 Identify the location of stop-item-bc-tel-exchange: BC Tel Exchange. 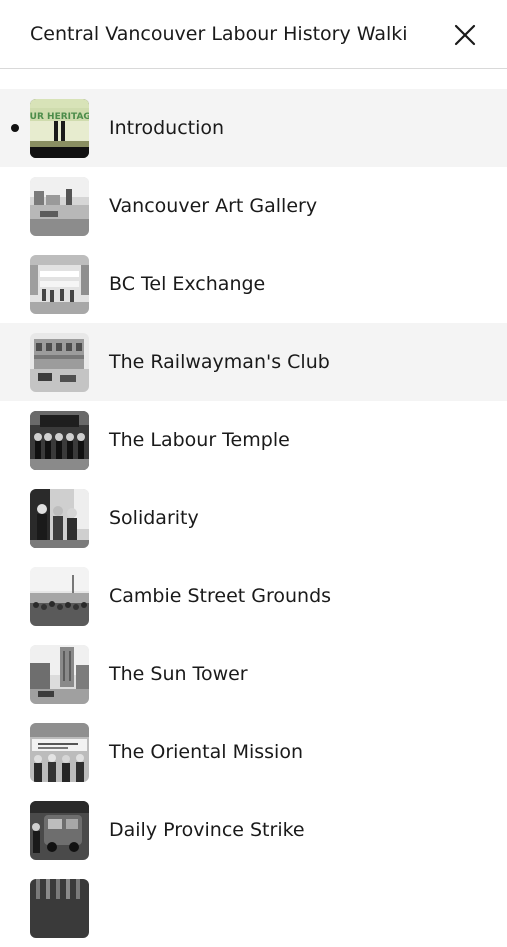
(253, 284).